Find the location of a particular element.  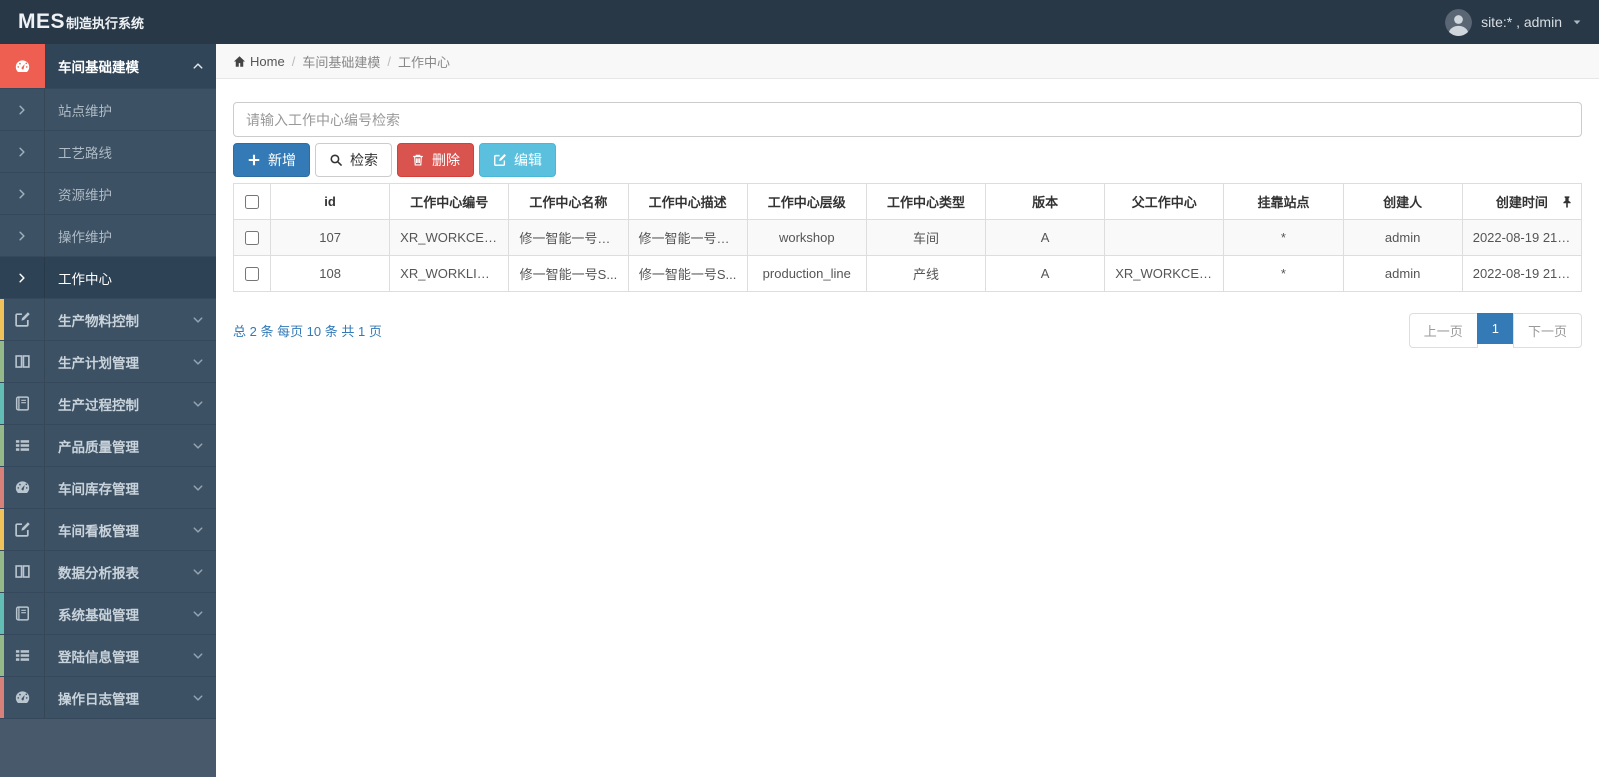

app-logo: MES 制造执行系统 is located at coordinates (81, 22).